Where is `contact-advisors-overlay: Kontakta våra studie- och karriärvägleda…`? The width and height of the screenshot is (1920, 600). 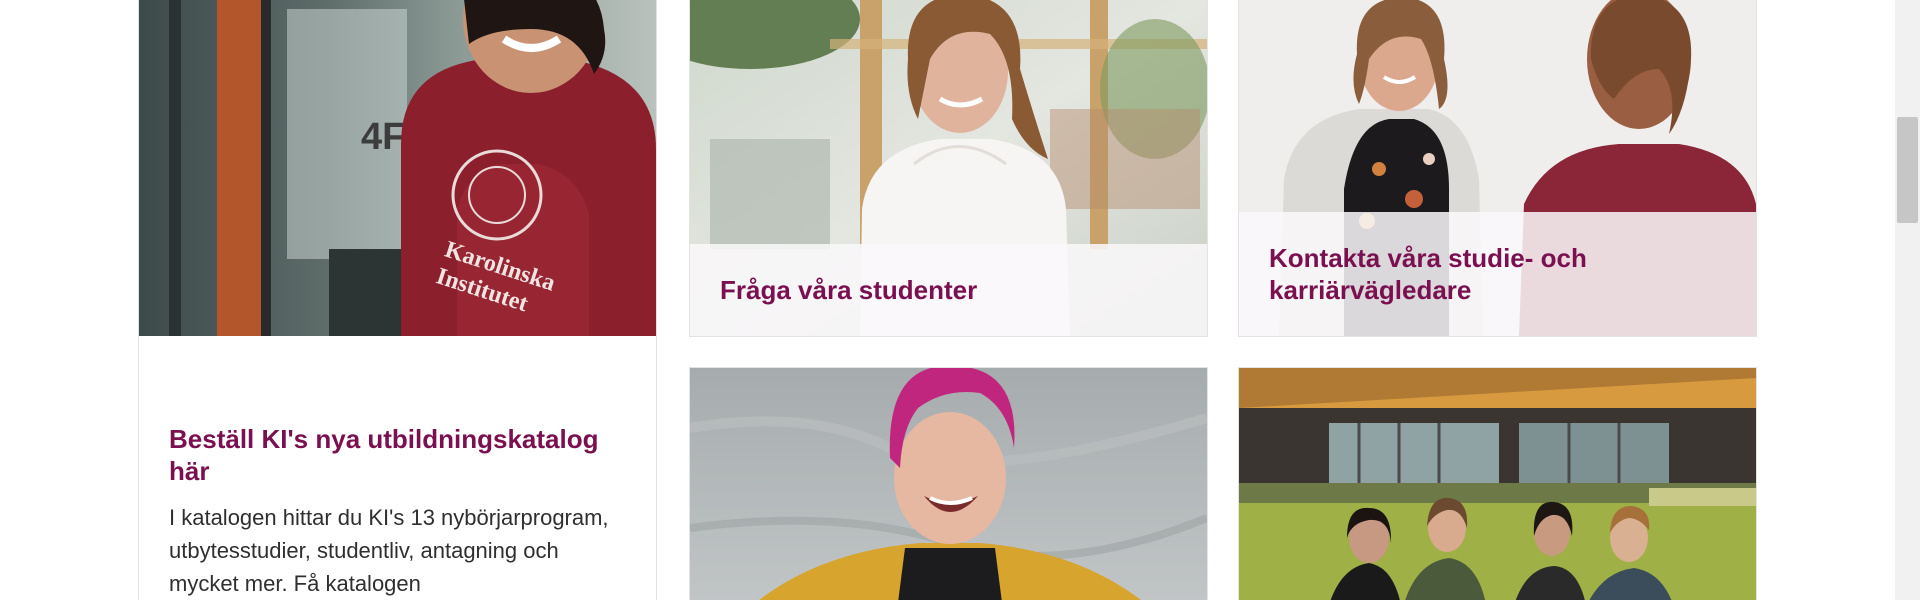
contact-advisors-overlay: Kontakta våra studie- och karriärvägleda… is located at coordinates (1497, 274).